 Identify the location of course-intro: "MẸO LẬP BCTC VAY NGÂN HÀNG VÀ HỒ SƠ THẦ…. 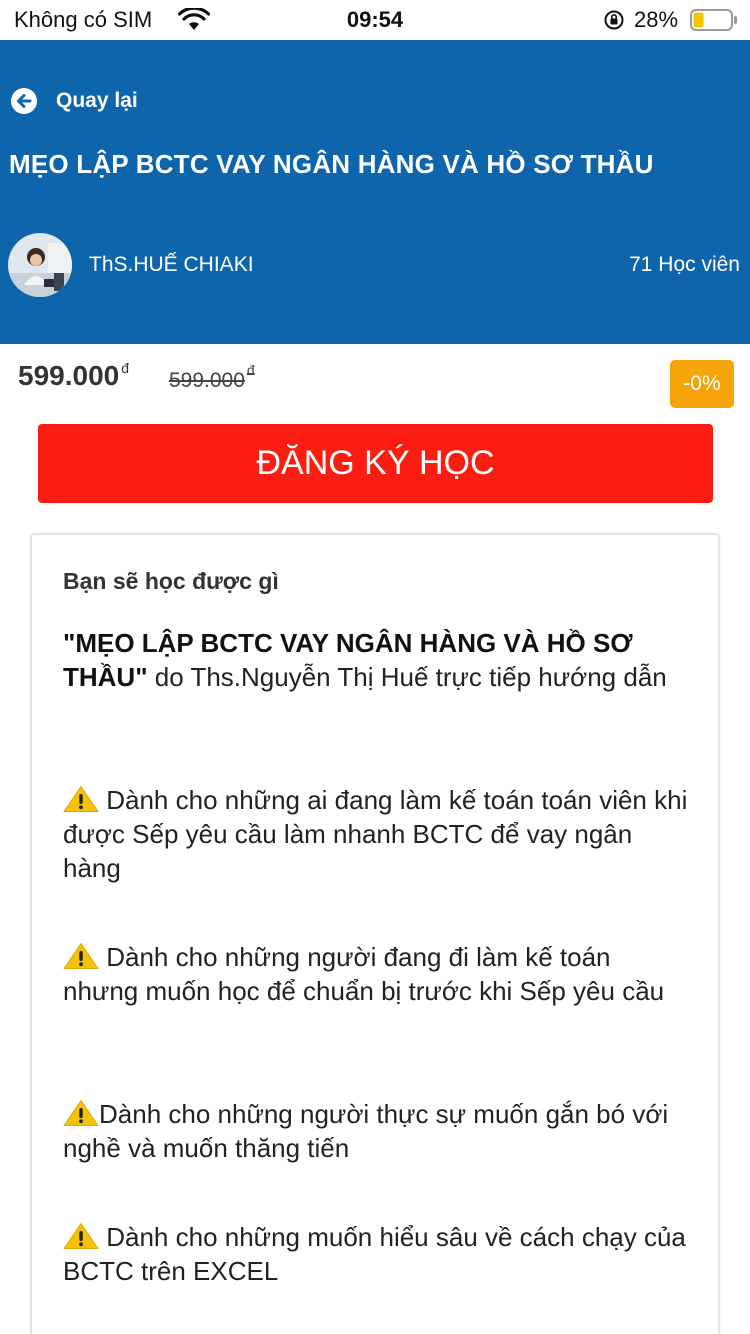
(373, 660).